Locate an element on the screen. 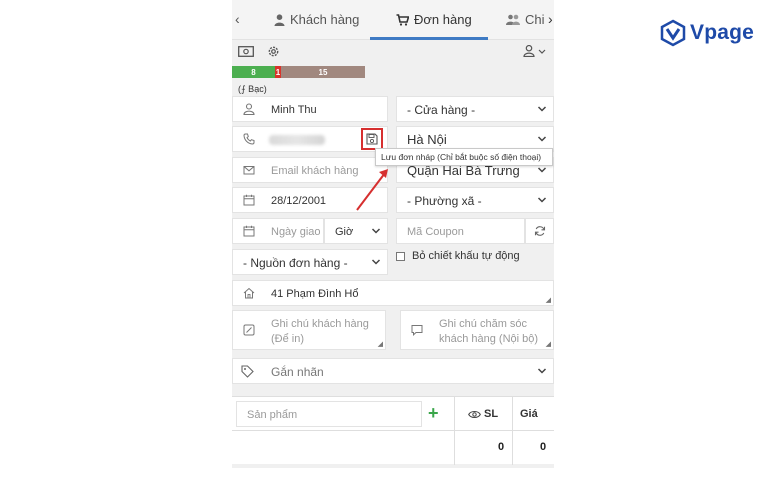  home-icon is located at coordinates (249, 293).